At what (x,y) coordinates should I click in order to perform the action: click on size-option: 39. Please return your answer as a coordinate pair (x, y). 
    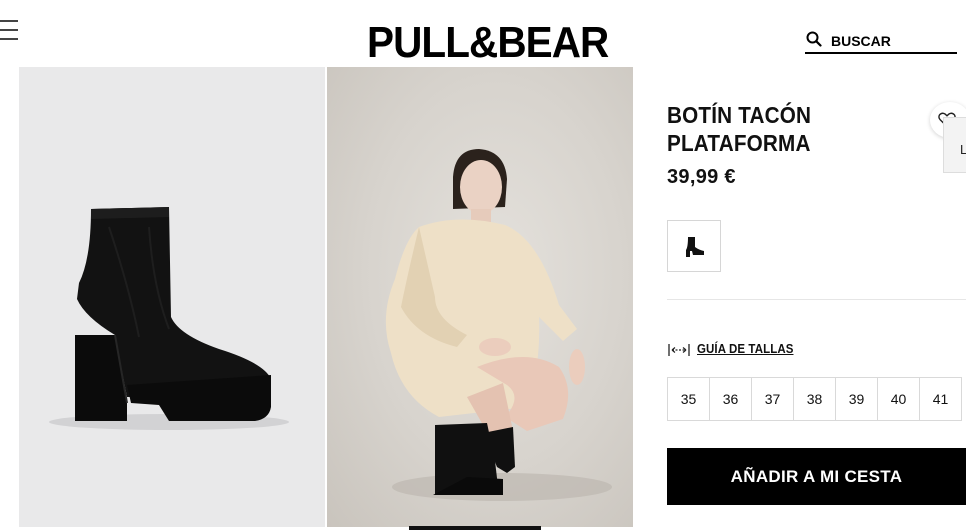
    Looking at the image, I should click on (856, 399).